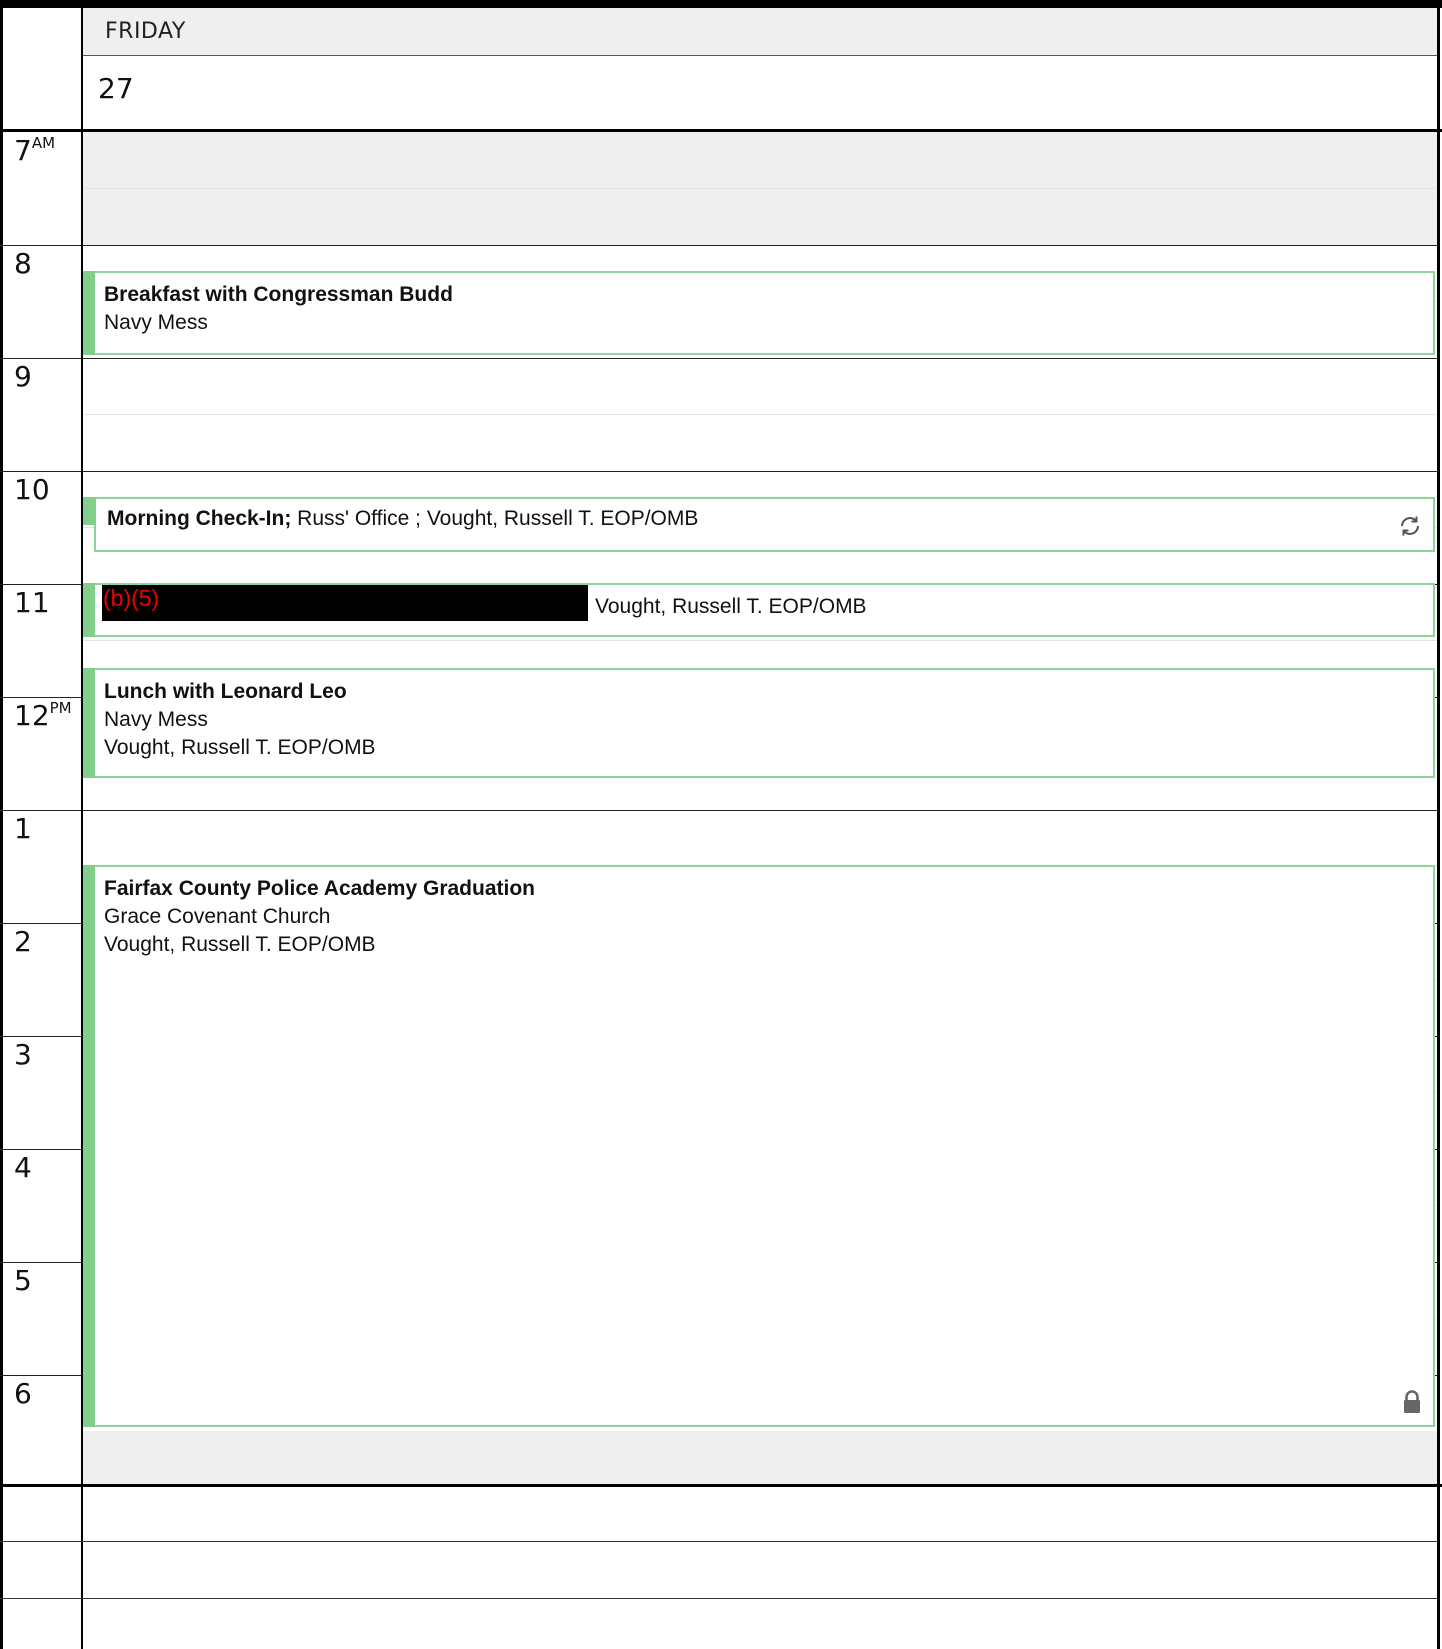 The height and width of the screenshot is (1649, 1442). I want to click on hour-label-4pm: 4, so click(23, 1167).